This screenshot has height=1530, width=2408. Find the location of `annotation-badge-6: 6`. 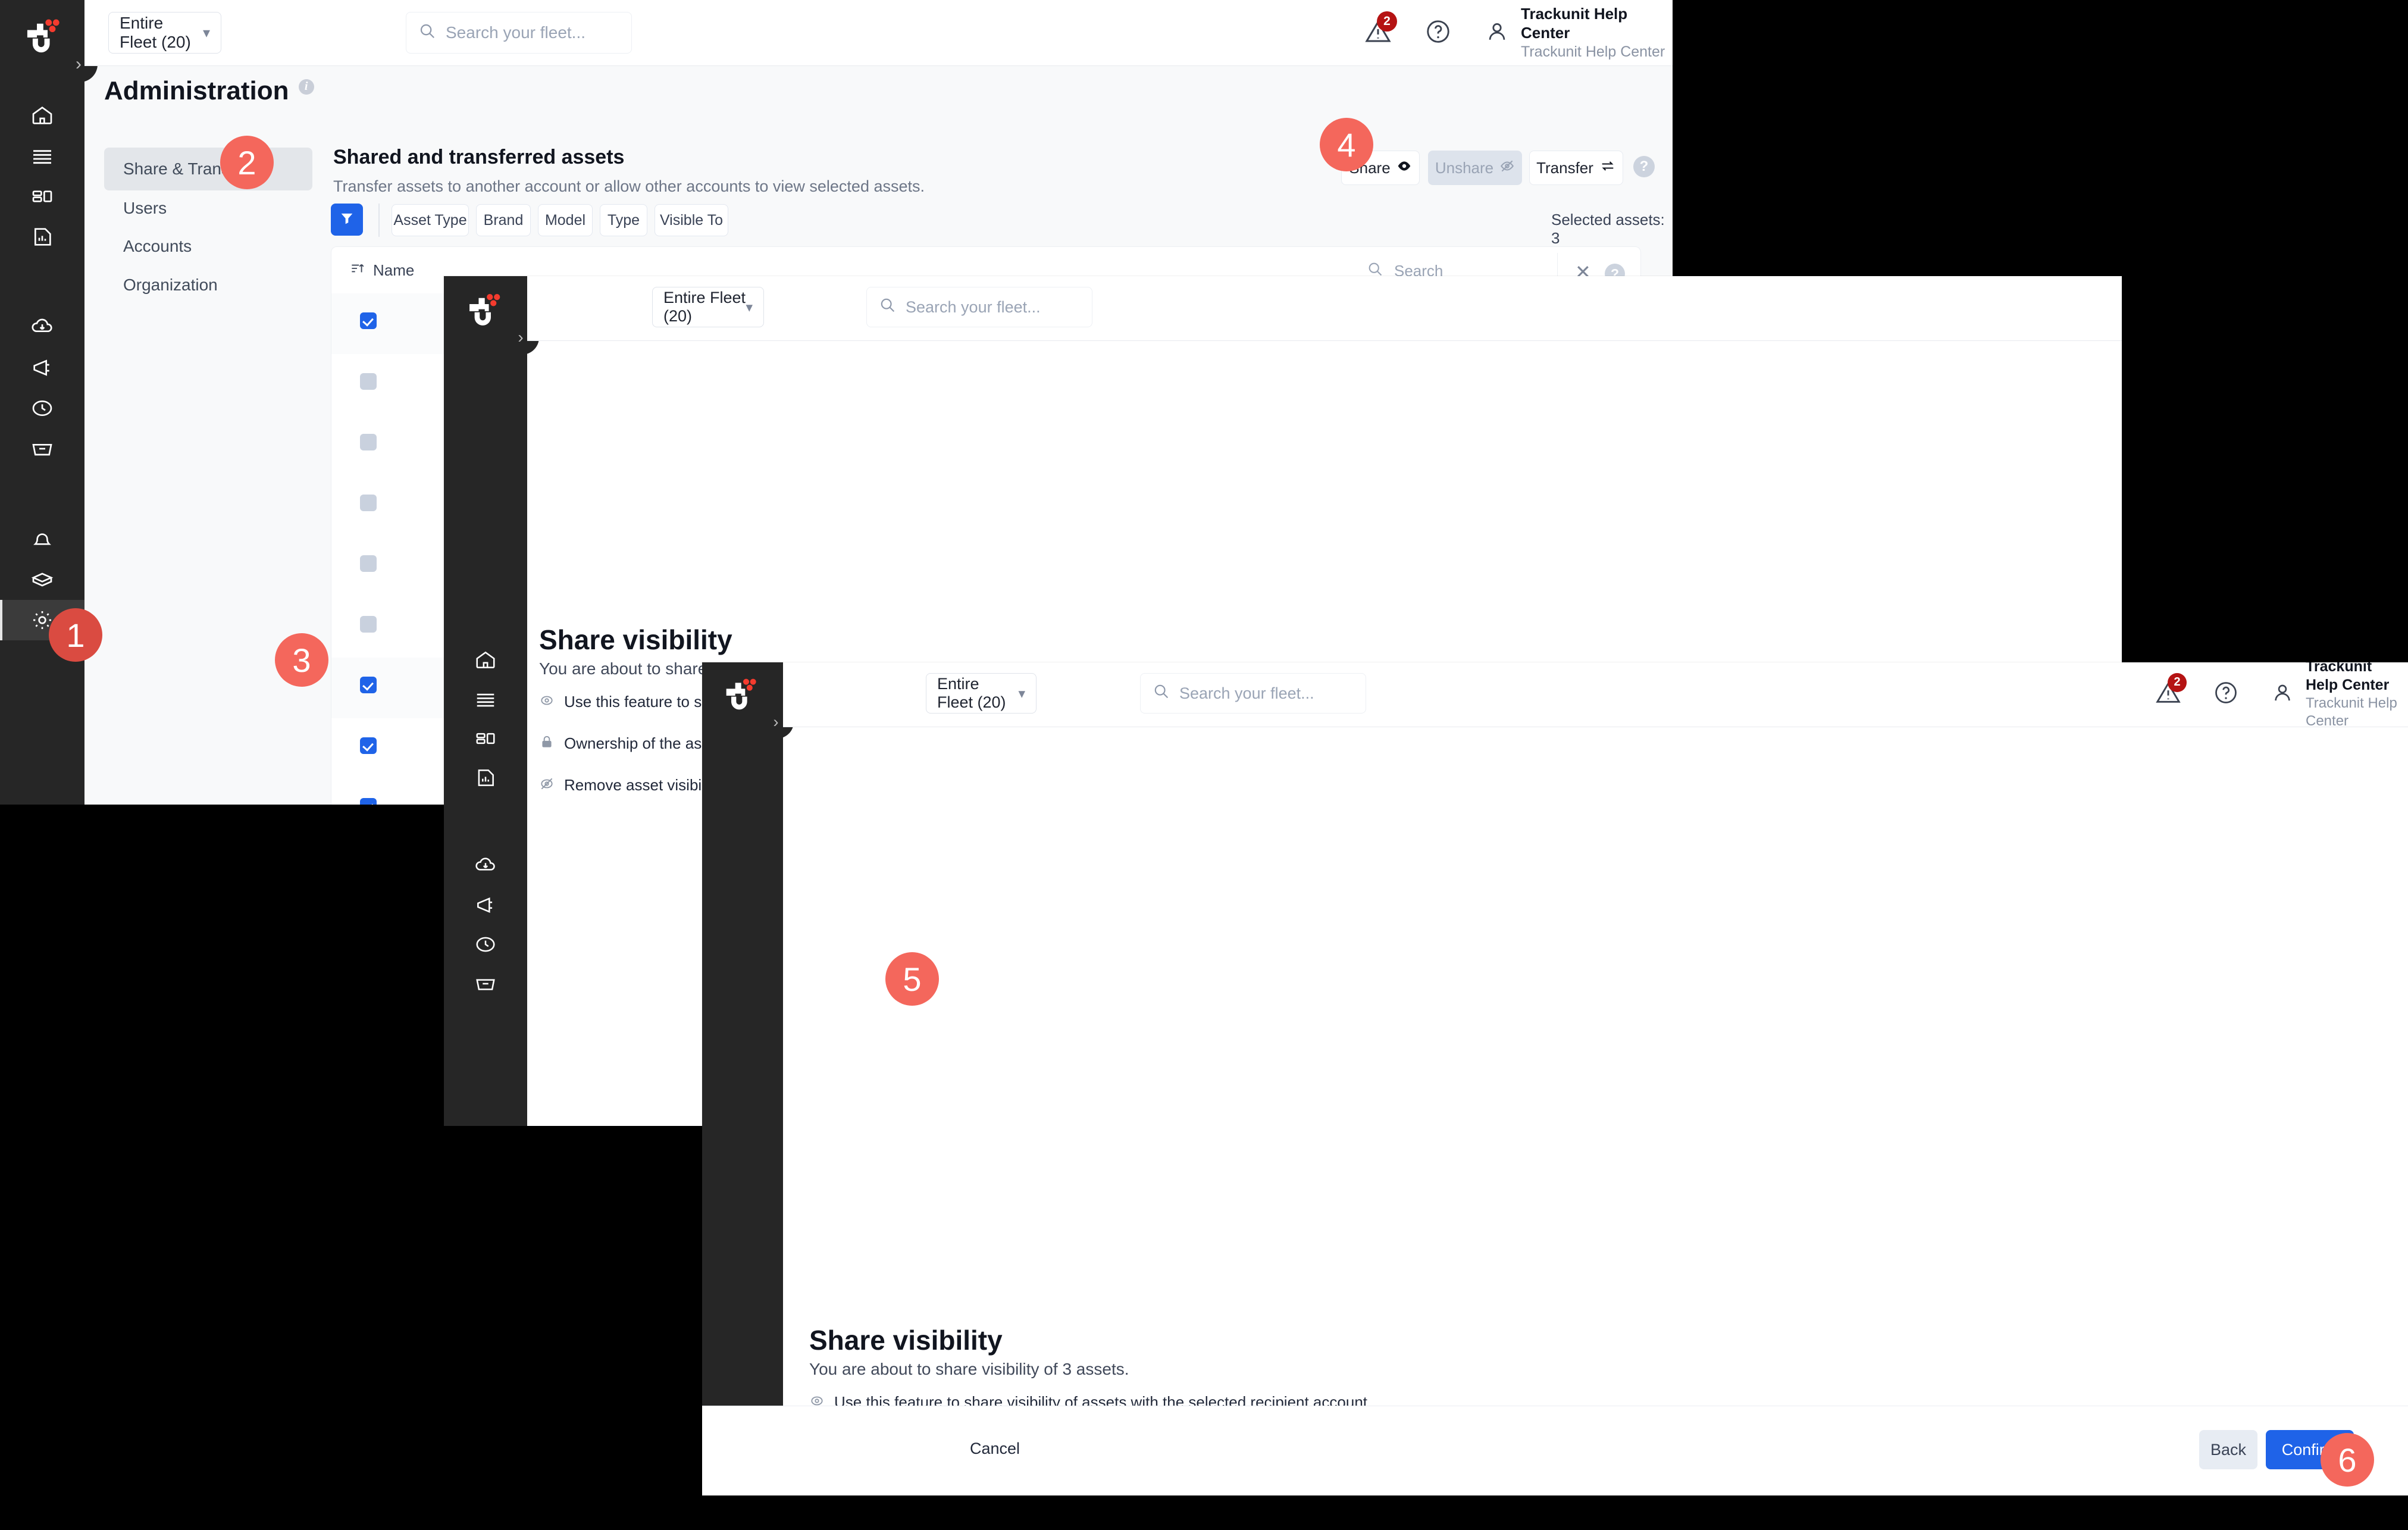

annotation-badge-6: 6 is located at coordinates (2347, 1460).